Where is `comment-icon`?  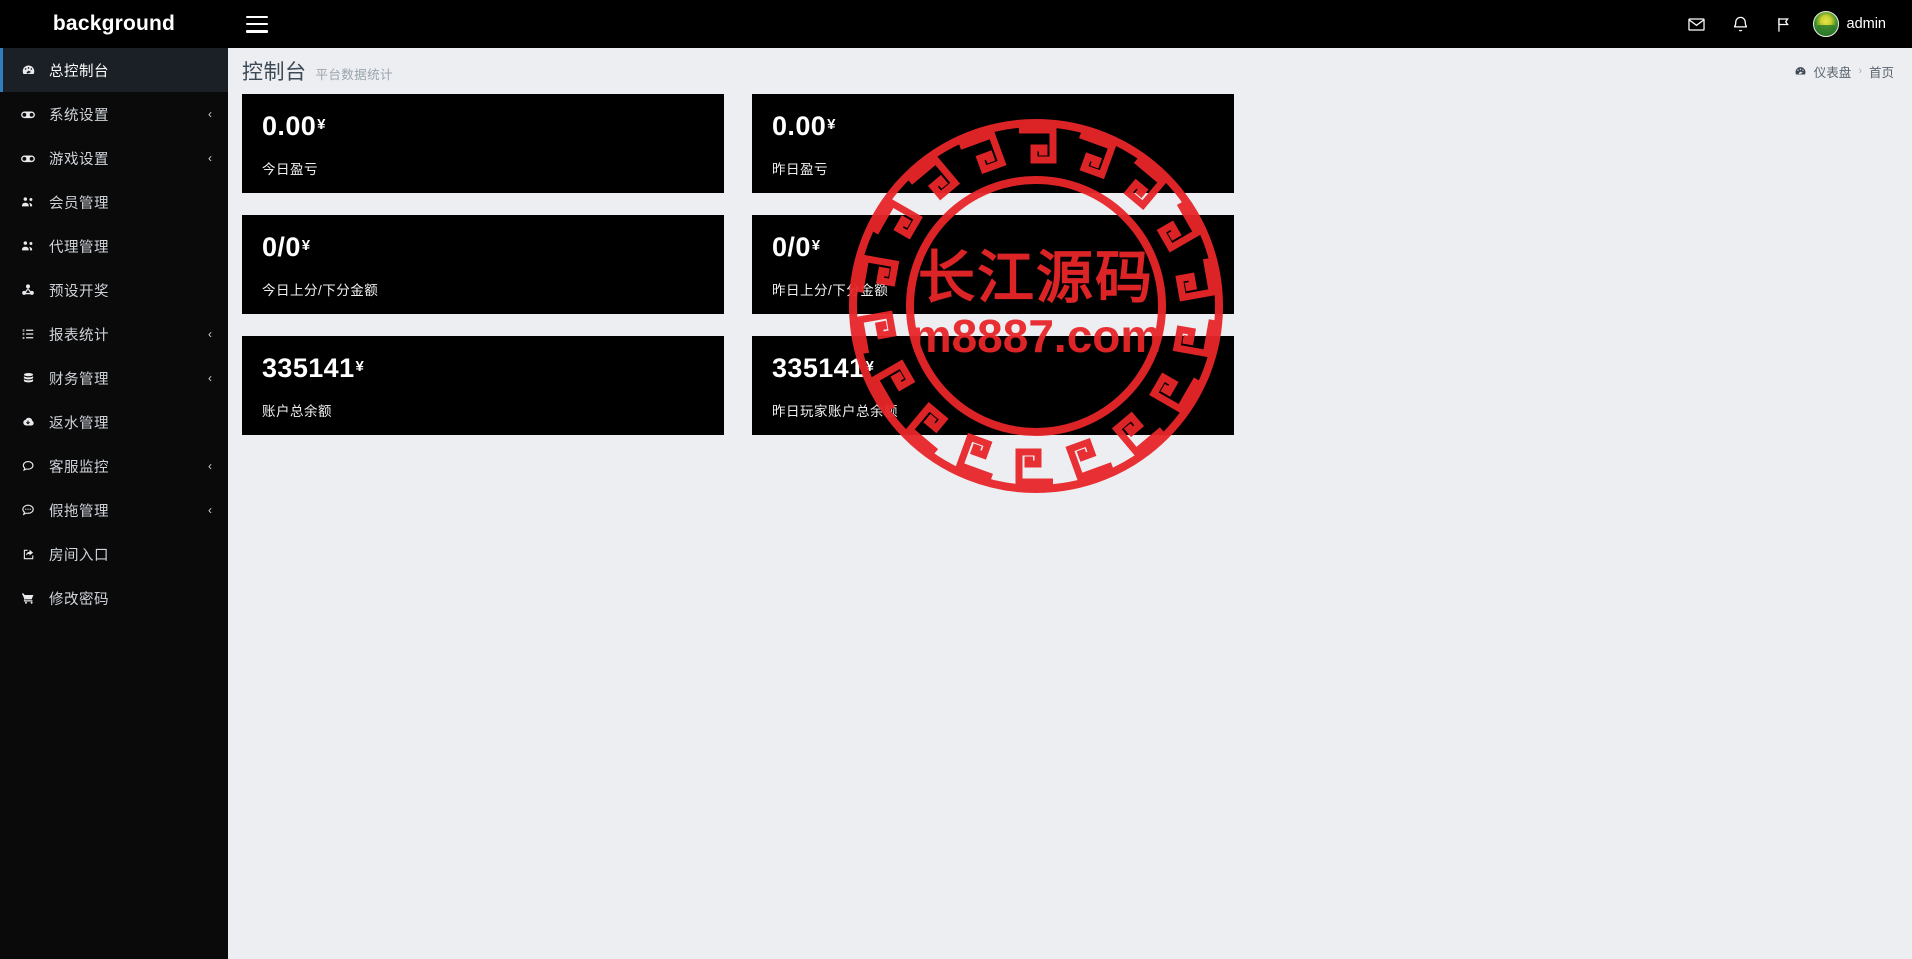 comment-icon is located at coordinates (28, 466).